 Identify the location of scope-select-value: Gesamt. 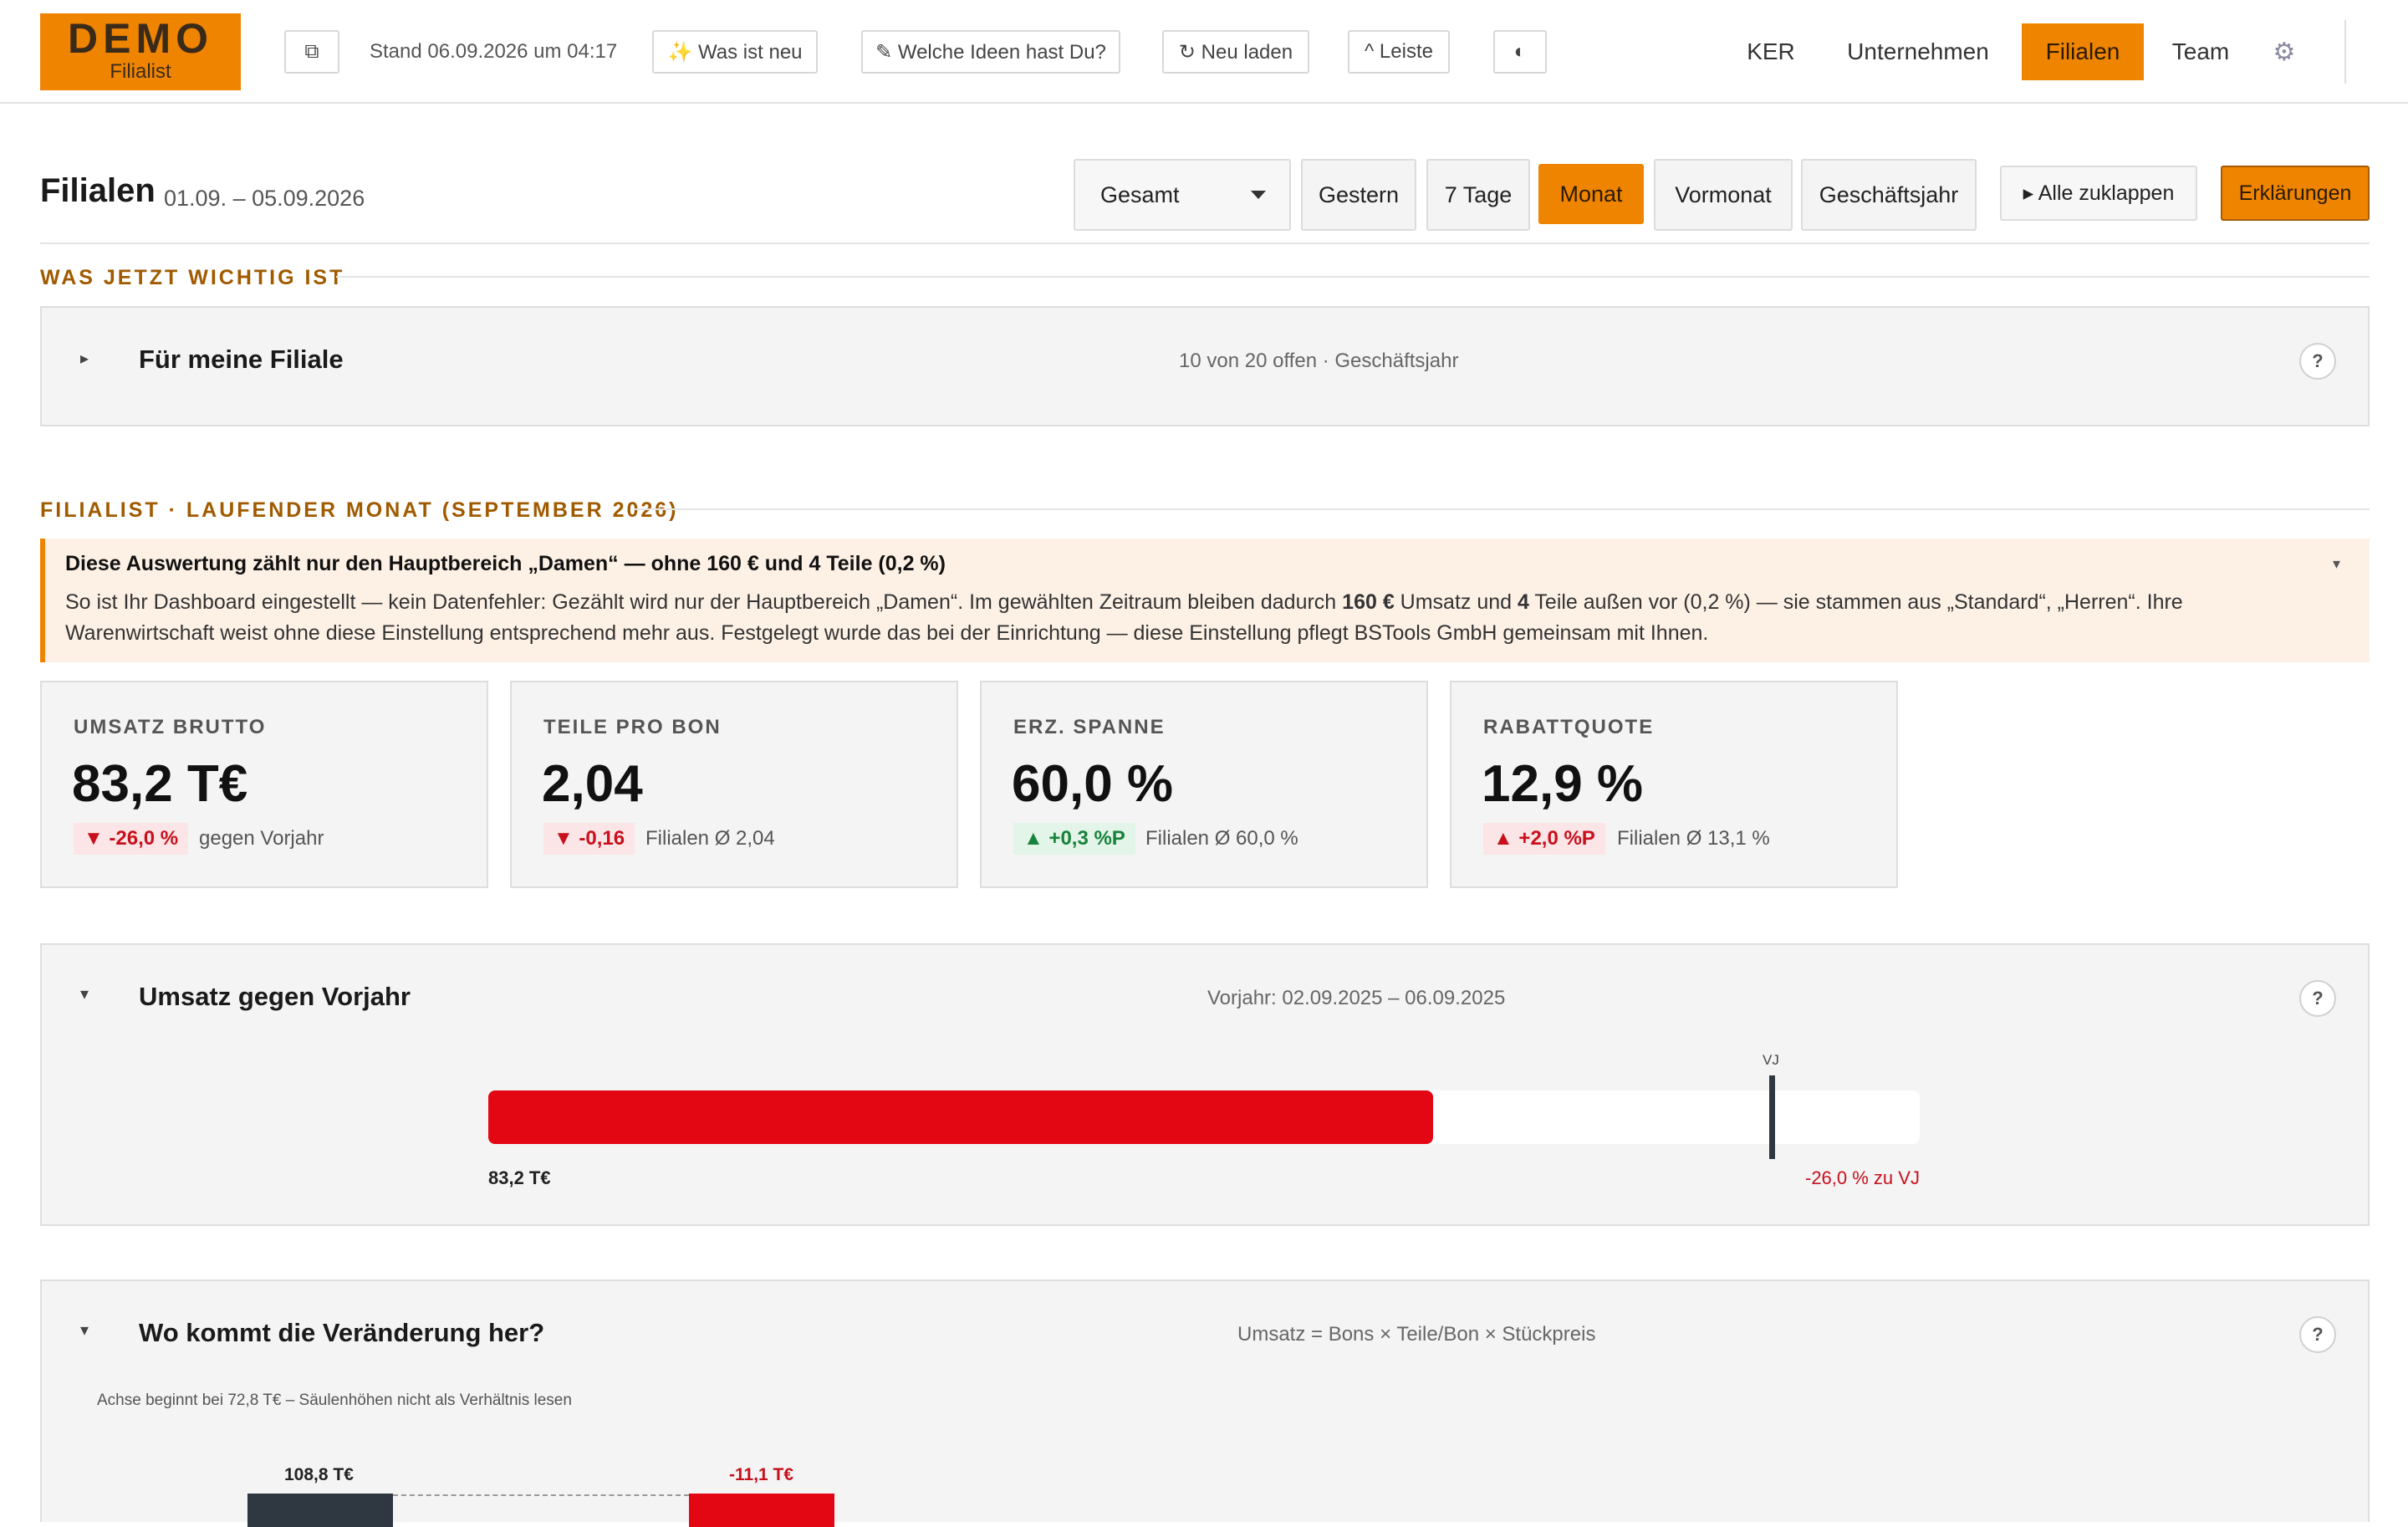
(1140, 194).